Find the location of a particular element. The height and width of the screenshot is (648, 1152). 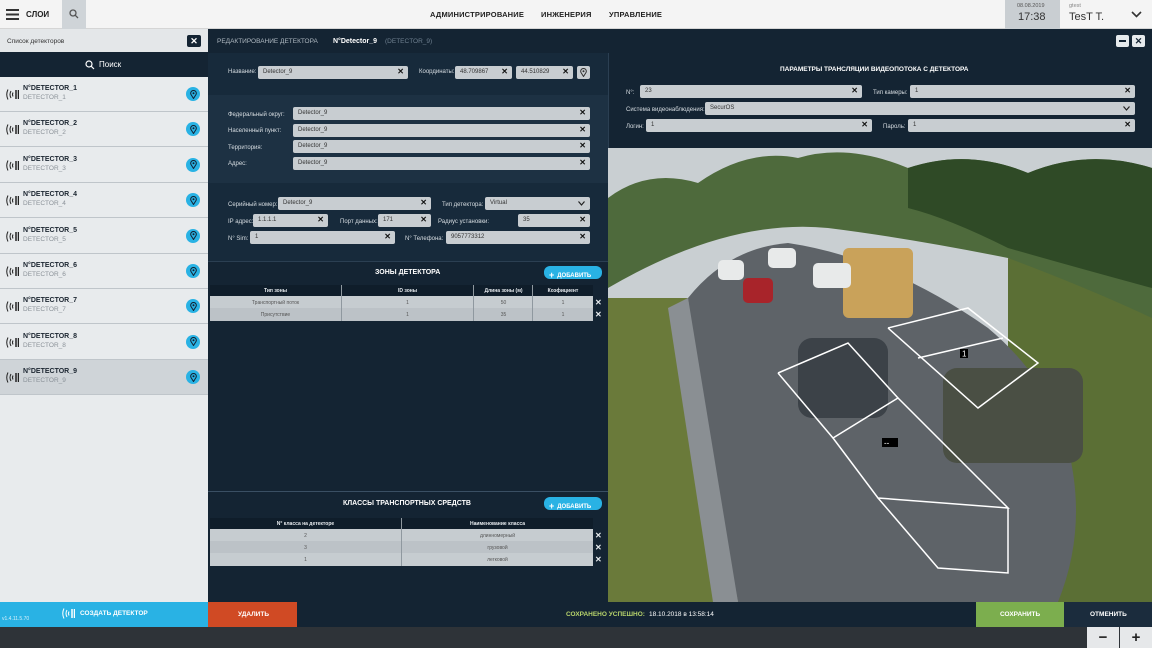

nav-engineering: ИНЖЕНЕРИЯ is located at coordinates (566, 14).